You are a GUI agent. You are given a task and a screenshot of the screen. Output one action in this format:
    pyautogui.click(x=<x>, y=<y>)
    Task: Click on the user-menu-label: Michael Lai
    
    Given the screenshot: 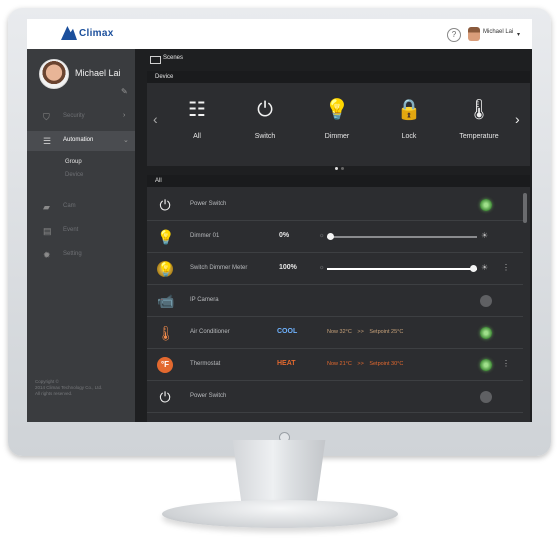 What is the action you would take?
    pyautogui.click(x=498, y=32)
    